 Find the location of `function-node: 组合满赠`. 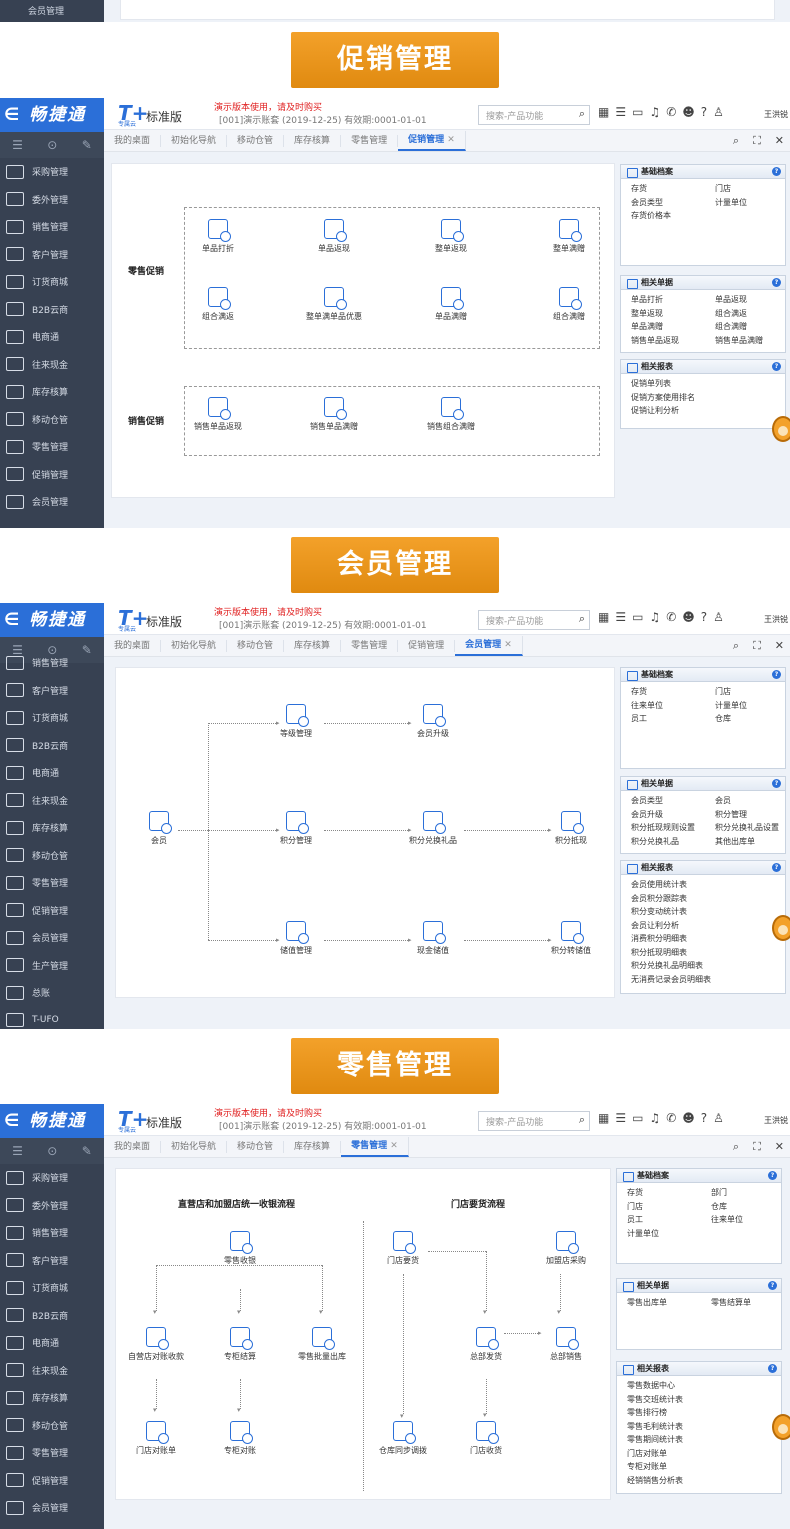

function-node: 组合满赠 is located at coordinates (569, 304).